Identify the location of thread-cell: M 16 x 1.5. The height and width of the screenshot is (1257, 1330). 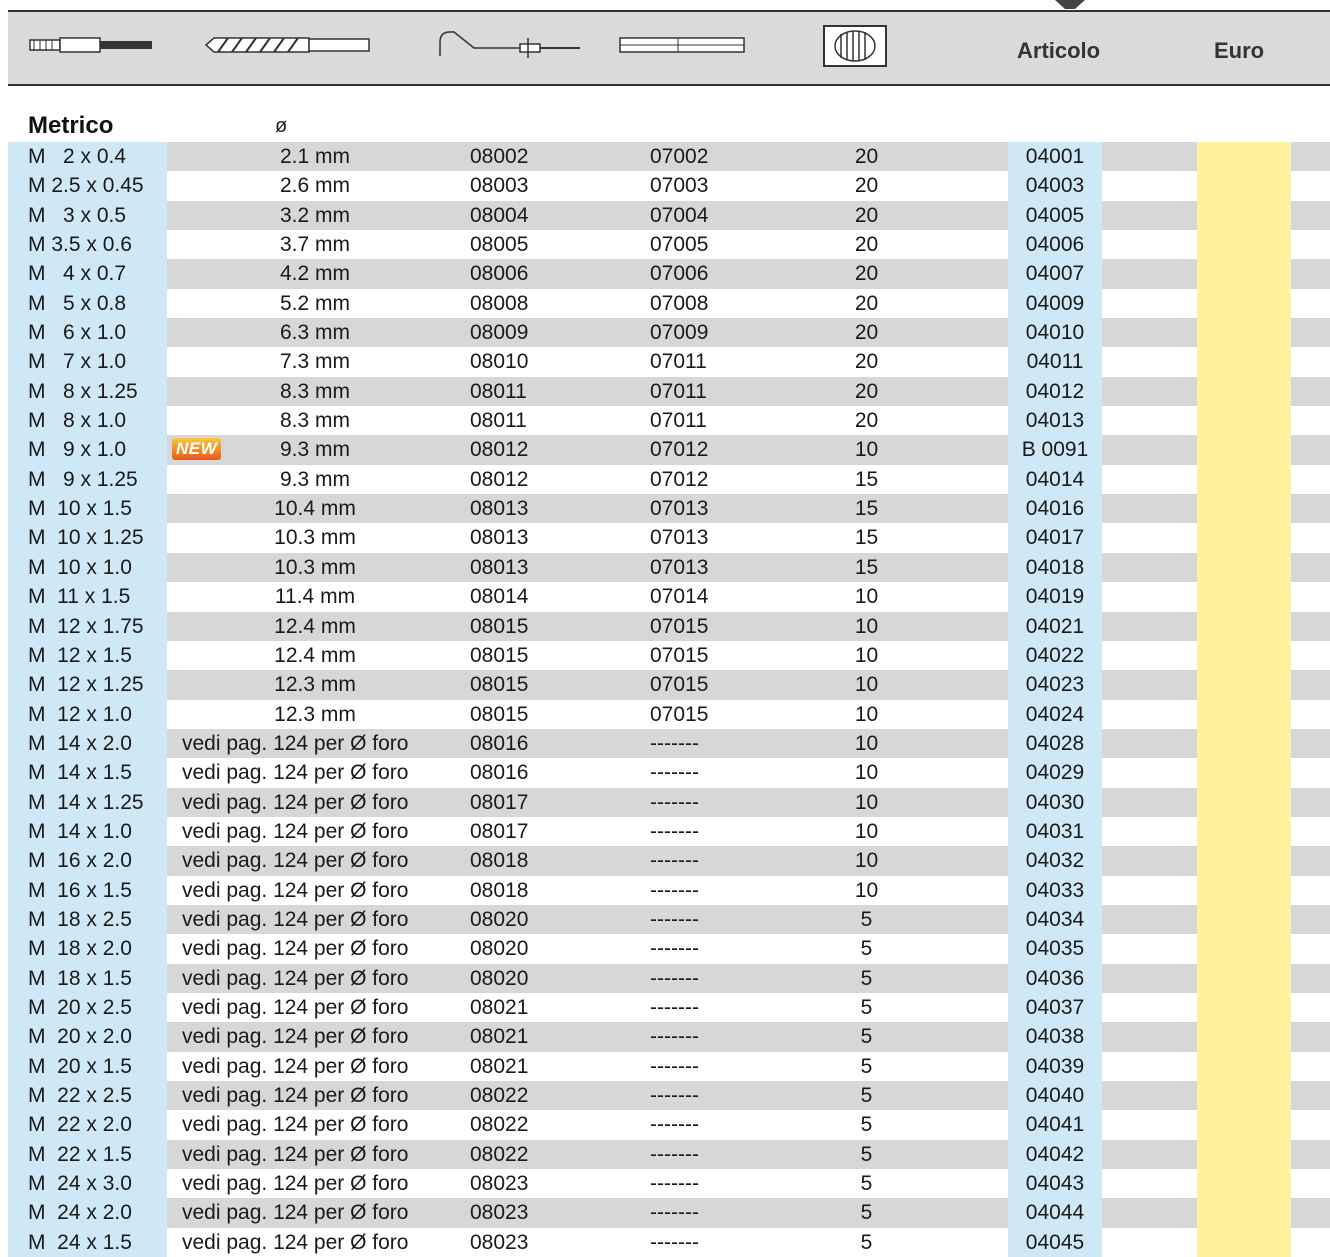
(87, 890).